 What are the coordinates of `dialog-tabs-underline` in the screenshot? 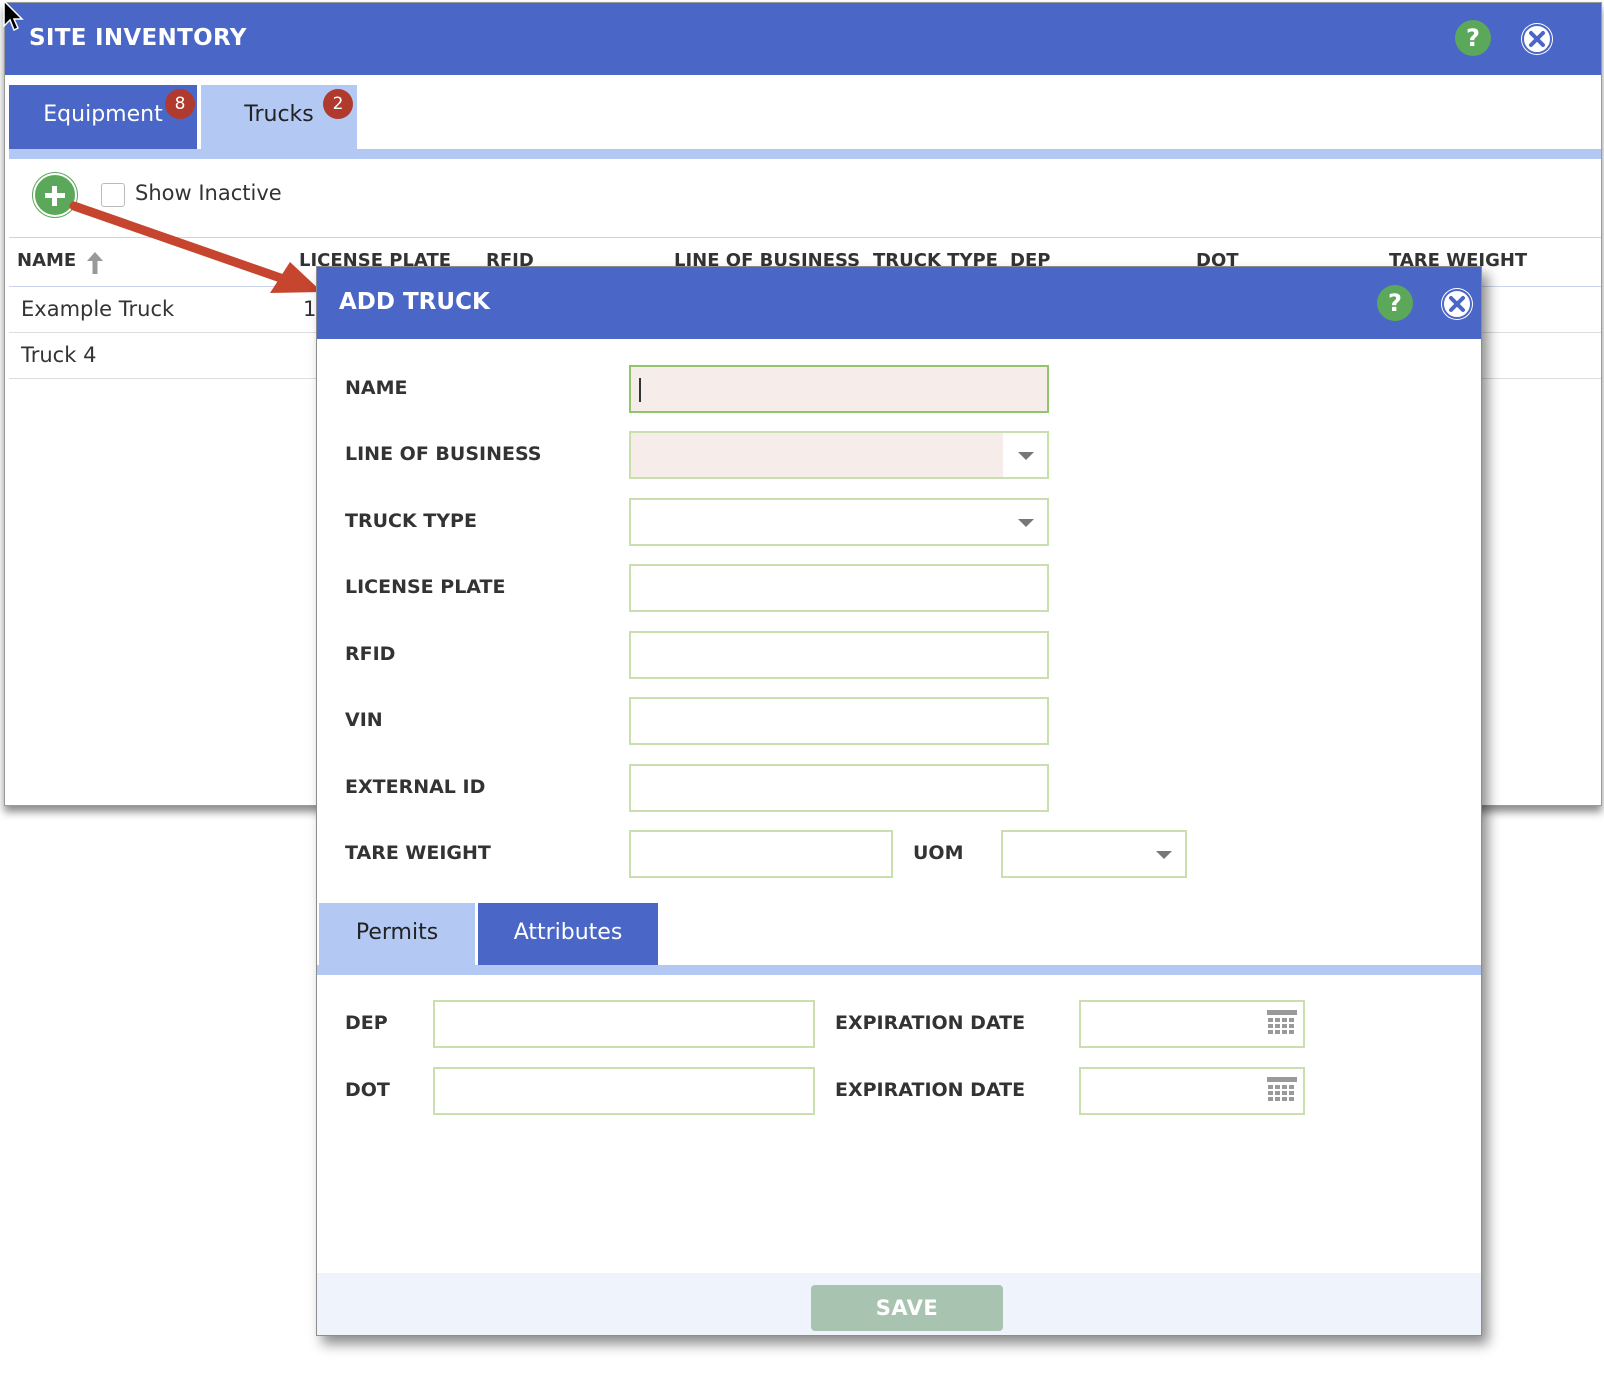 It's located at (899, 970).